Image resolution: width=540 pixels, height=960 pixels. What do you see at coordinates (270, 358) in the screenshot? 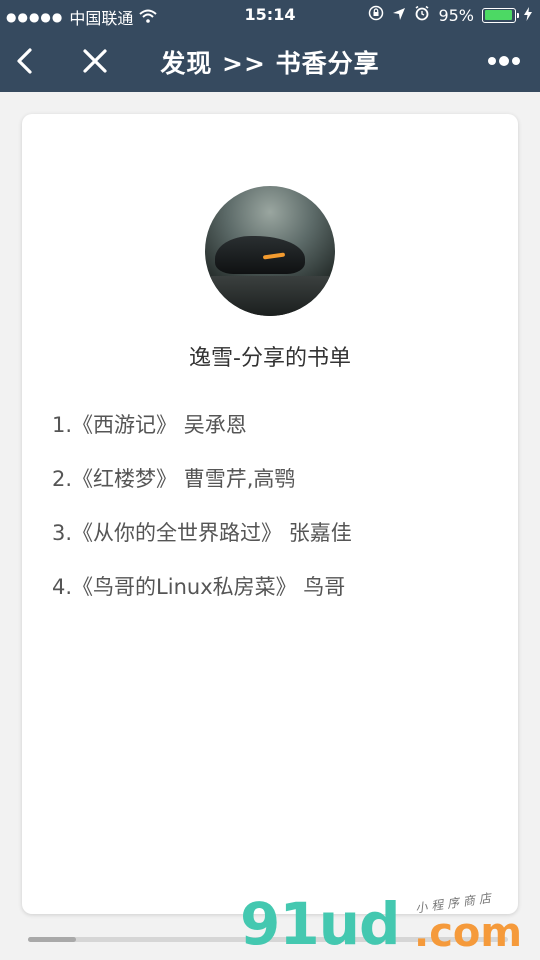
I see `booklist-title: 逸雪-分享的书单` at bounding box center [270, 358].